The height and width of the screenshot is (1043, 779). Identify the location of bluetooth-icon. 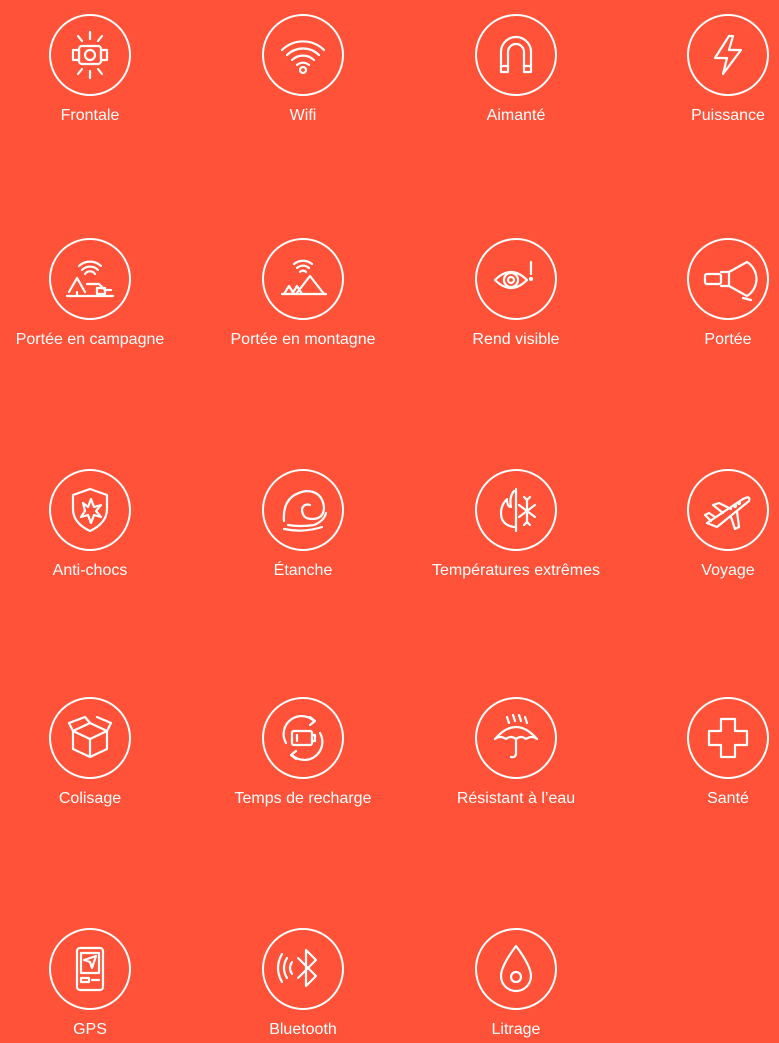
(303, 969).